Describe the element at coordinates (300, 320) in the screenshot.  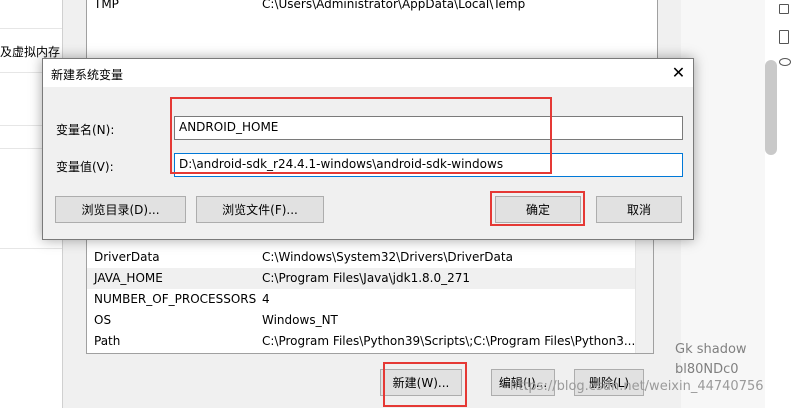
I see `variable-value: Windows_NT` at that location.